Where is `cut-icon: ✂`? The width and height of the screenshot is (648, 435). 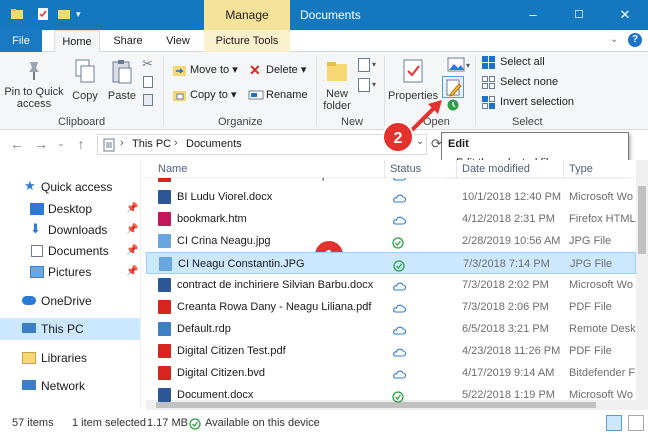
cut-icon: ✂ is located at coordinates (147, 64).